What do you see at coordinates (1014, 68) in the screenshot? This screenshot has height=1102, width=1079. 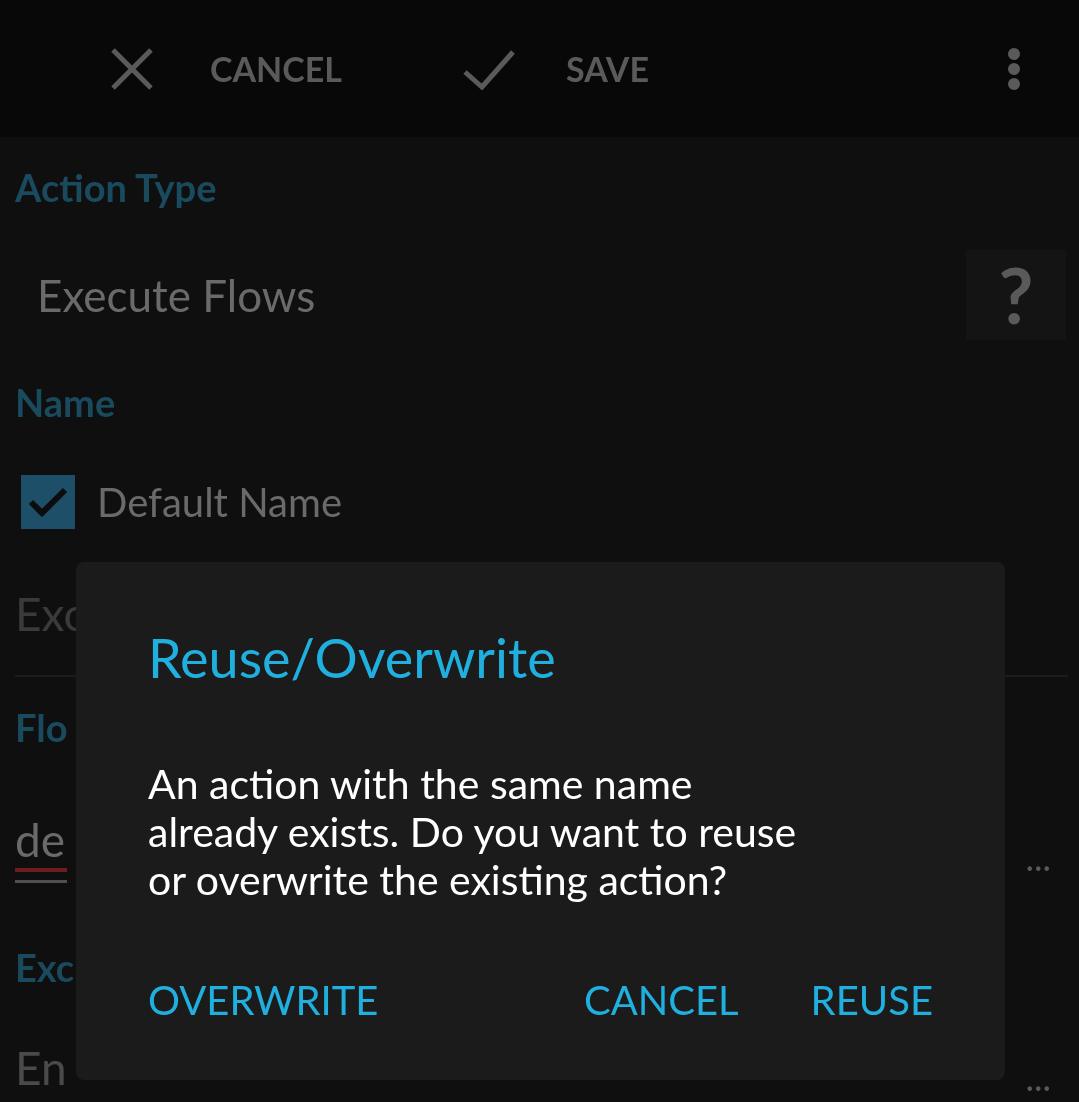 I see `more-options-icon` at bounding box center [1014, 68].